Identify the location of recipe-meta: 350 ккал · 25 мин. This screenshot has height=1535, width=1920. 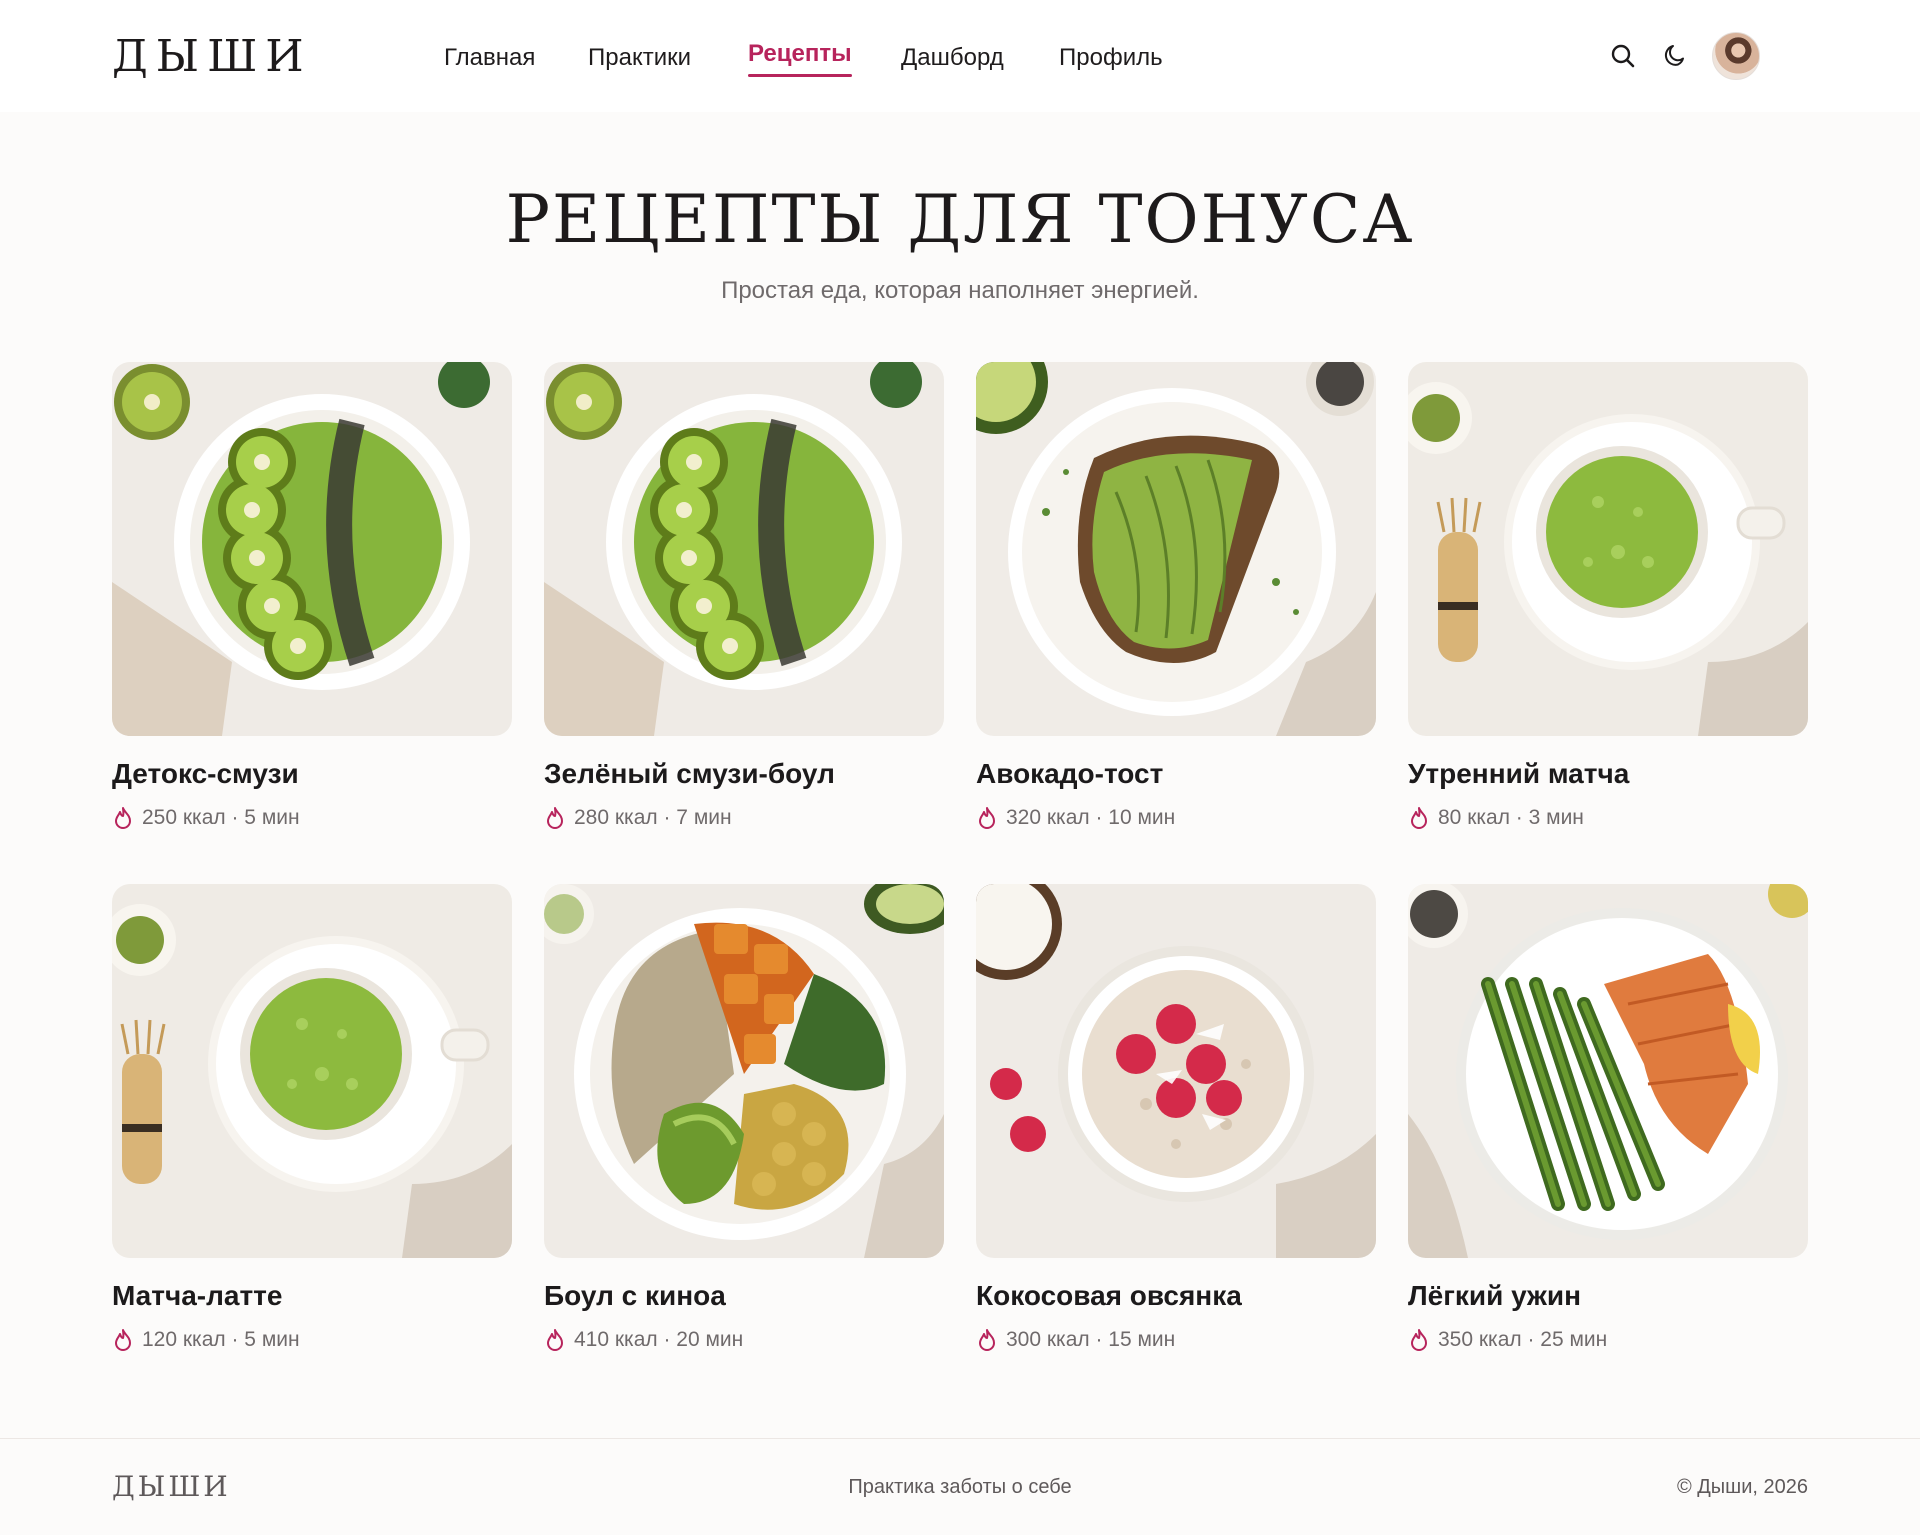
(1608, 1340).